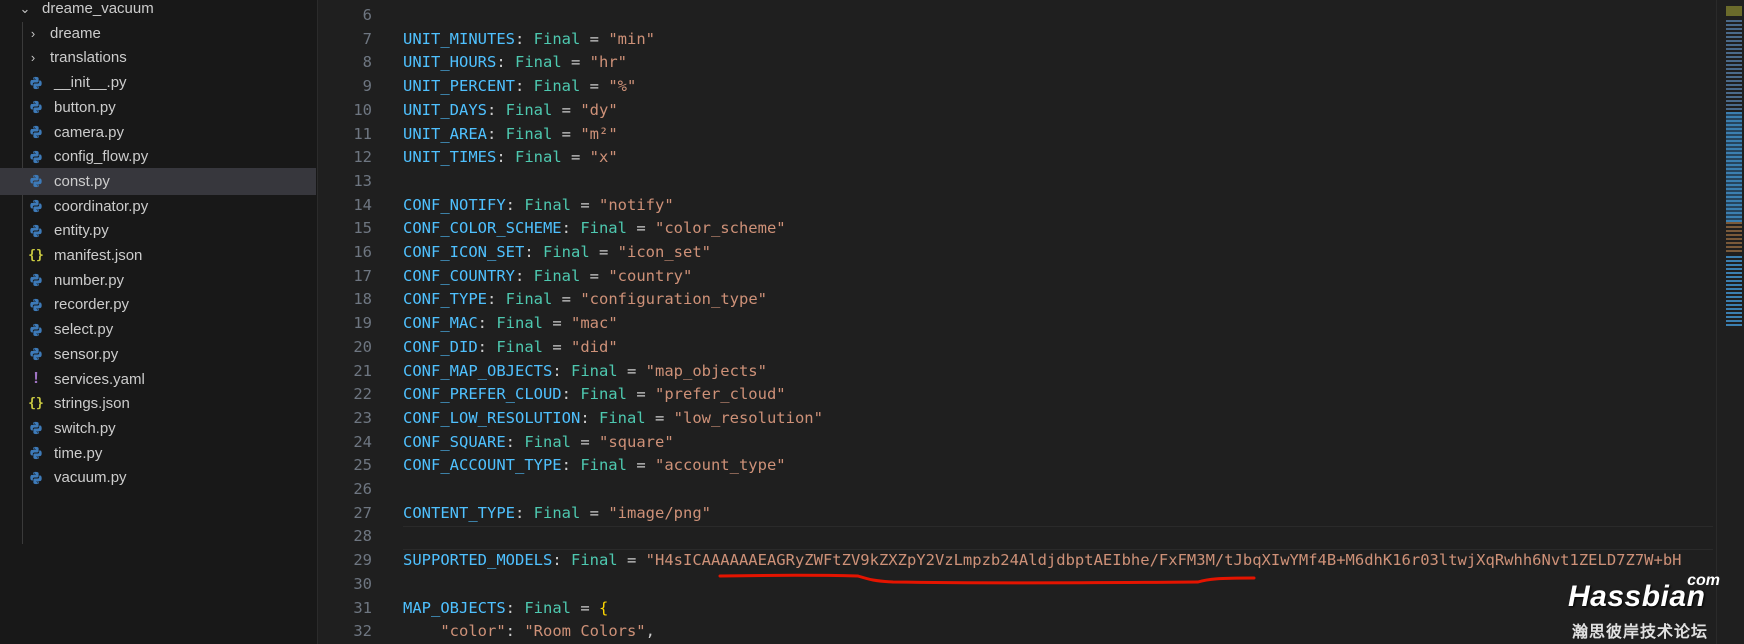 The image size is (1744, 644). I want to click on line-number: 18, so click(362, 299).